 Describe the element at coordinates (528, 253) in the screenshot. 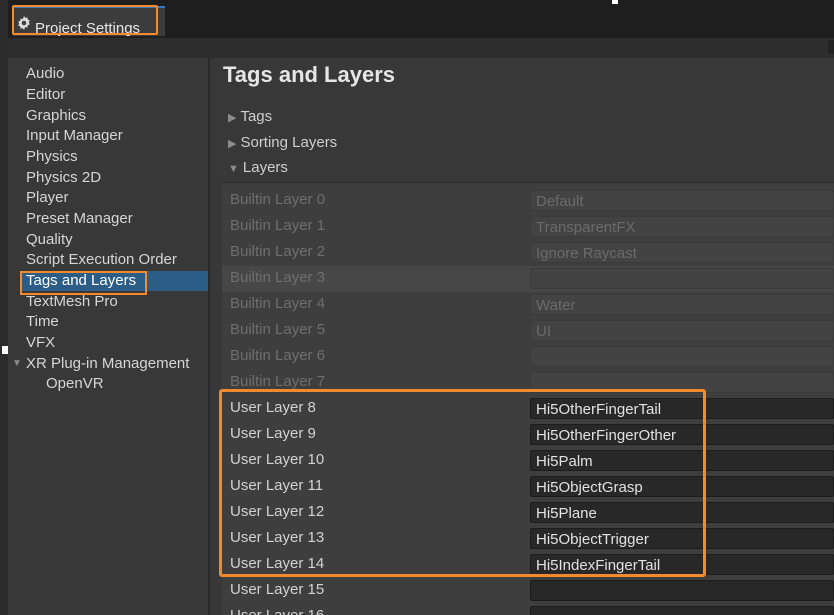

I see `layer-row: Builtin Layer 2 Ignore Raycast` at that location.